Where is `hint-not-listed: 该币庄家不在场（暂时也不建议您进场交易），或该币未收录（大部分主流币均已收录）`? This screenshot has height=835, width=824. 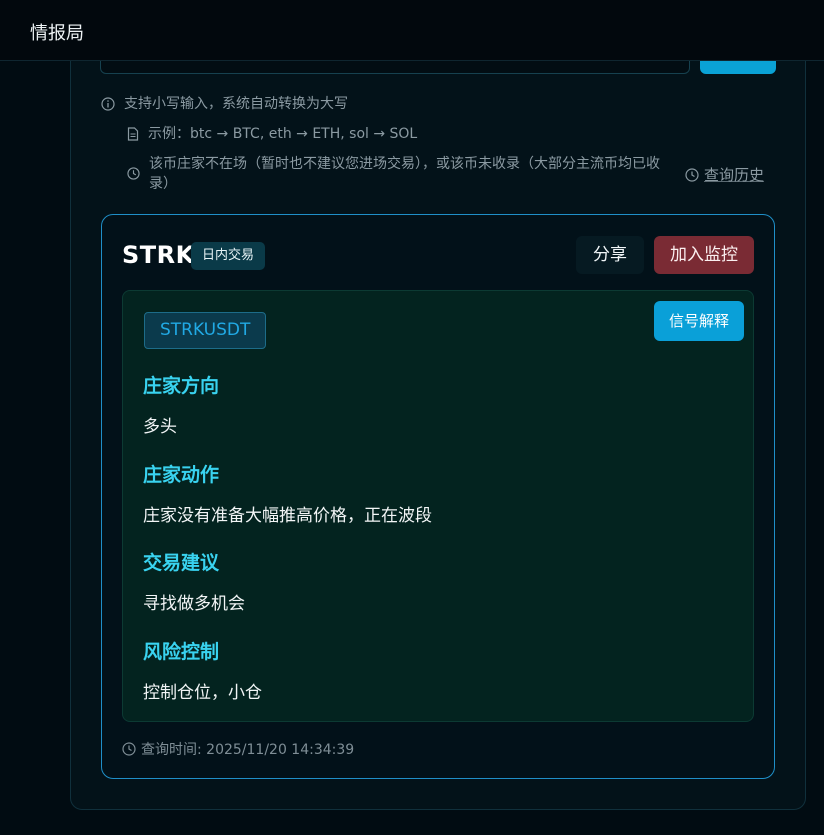
hint-not-listed: 该币庄家不在场（暂时也不建议您进场交易），或该币未收录（大部分主流币均已收录） is located at coordinates (403, 174).